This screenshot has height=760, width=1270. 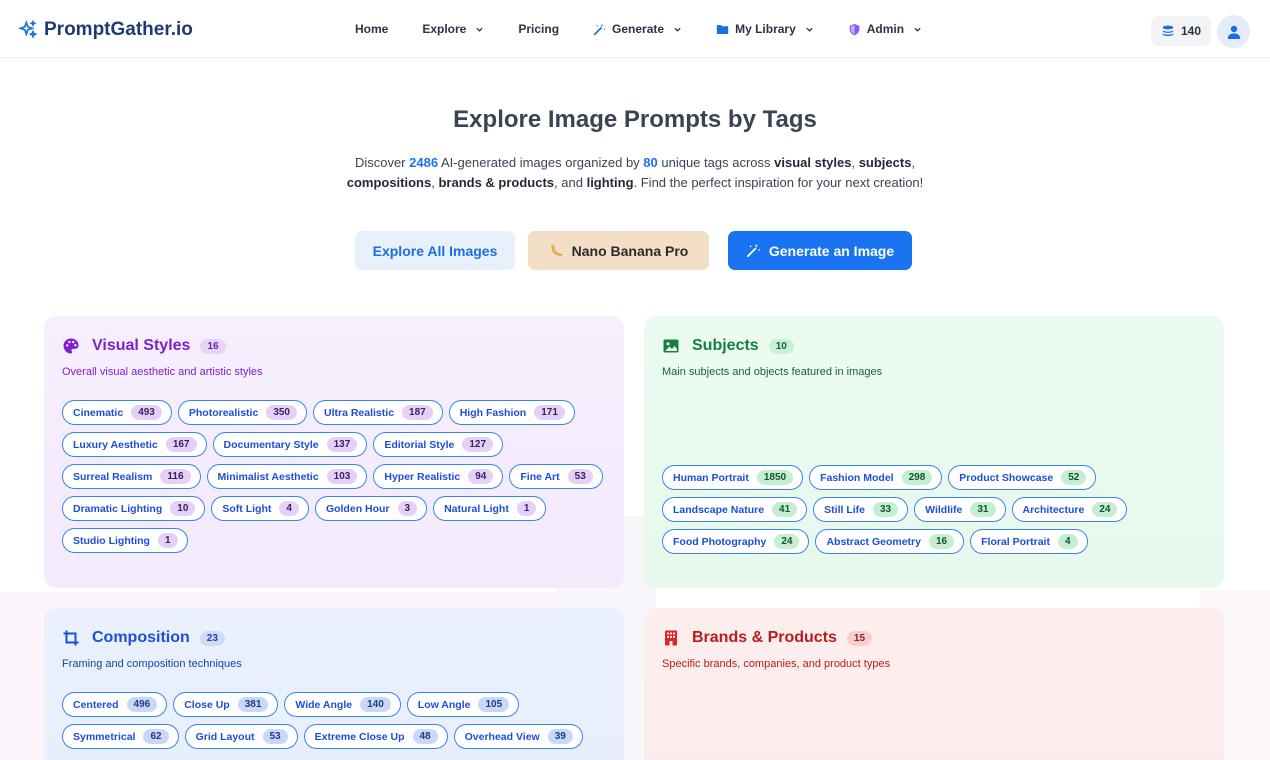 I want to click on user-icon, so click(x=1233, y=32).